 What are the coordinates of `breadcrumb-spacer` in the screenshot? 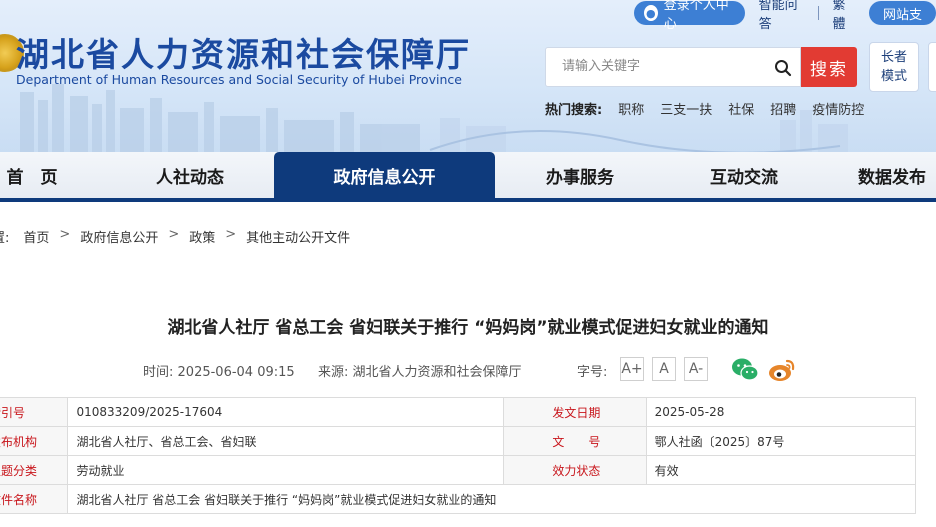 It's located at (16, 236).